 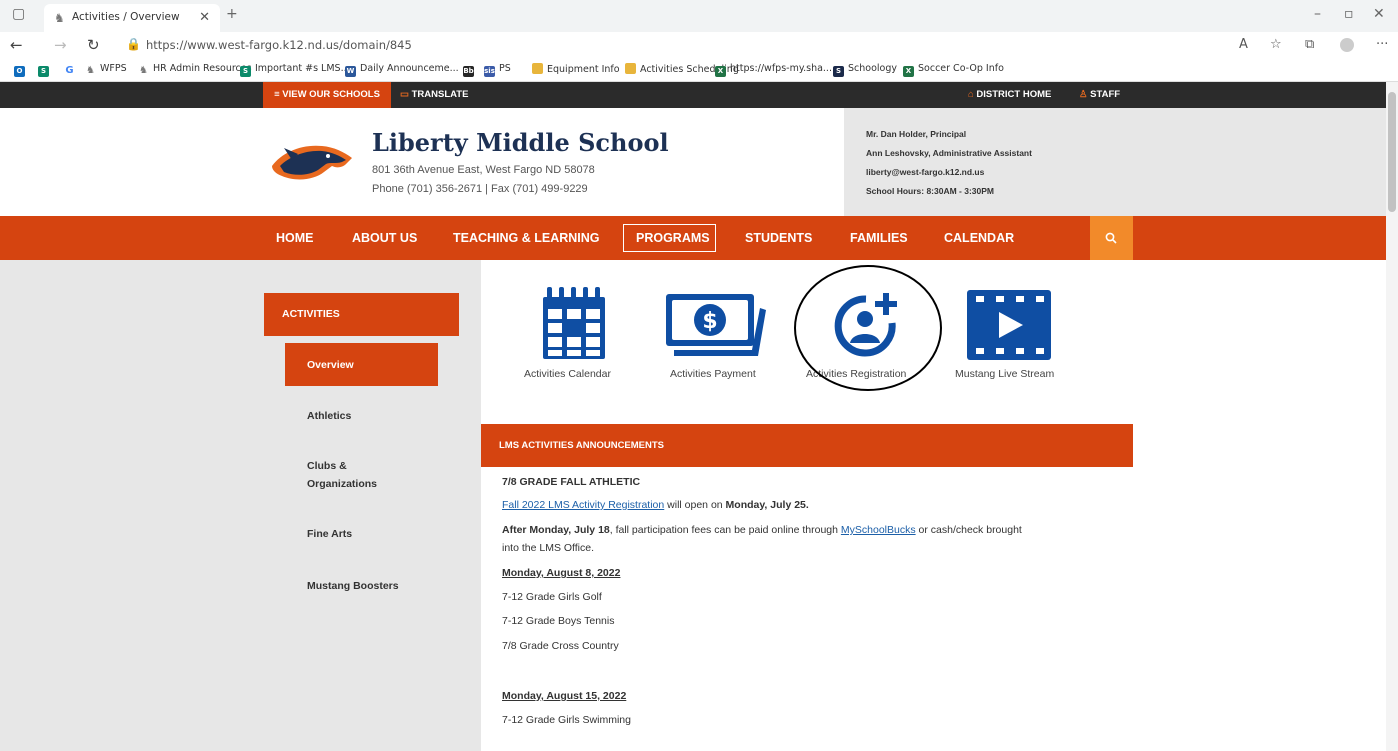 What do you see at coordinates (693, 95) in the screenshot?
I see `site-top-bar` at bounding box center [693, 95].